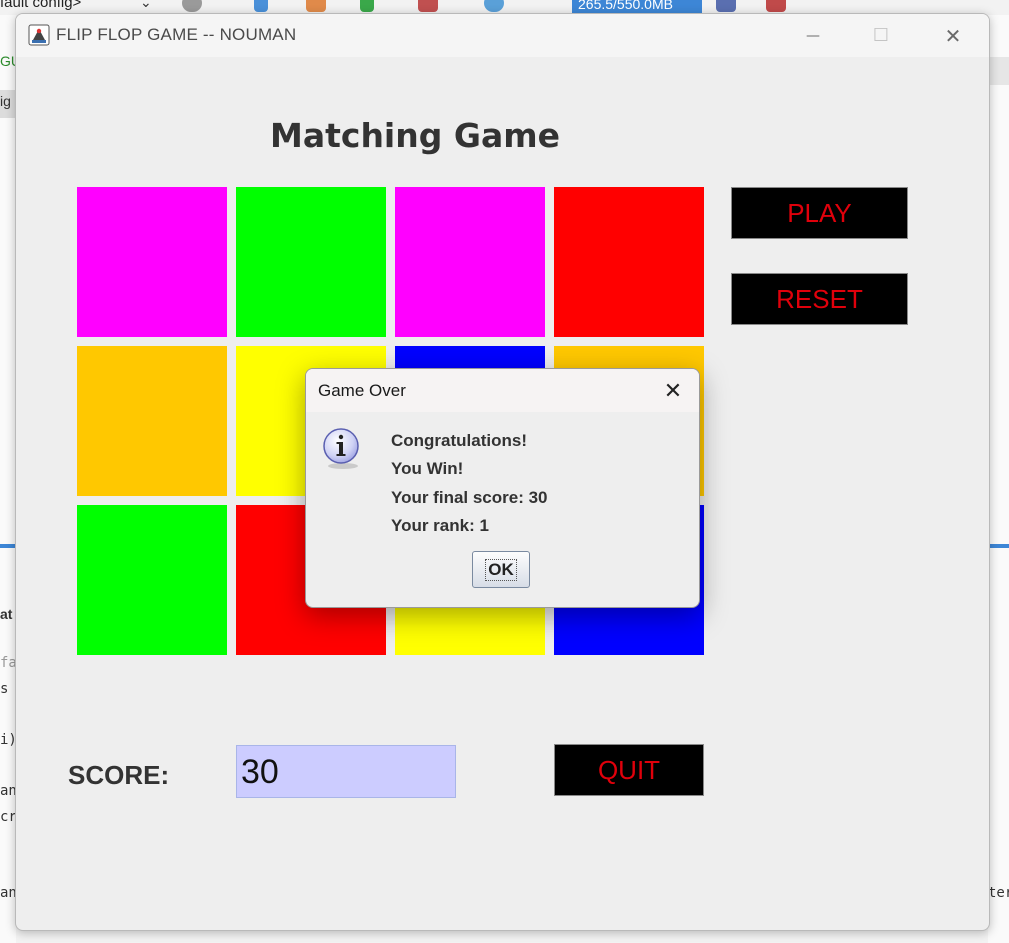 This screenshot has height=943, width=1009. Describe the element at coordinates (428, 6) in the screenshot. I see `toolbar-debug-icon` at that location.